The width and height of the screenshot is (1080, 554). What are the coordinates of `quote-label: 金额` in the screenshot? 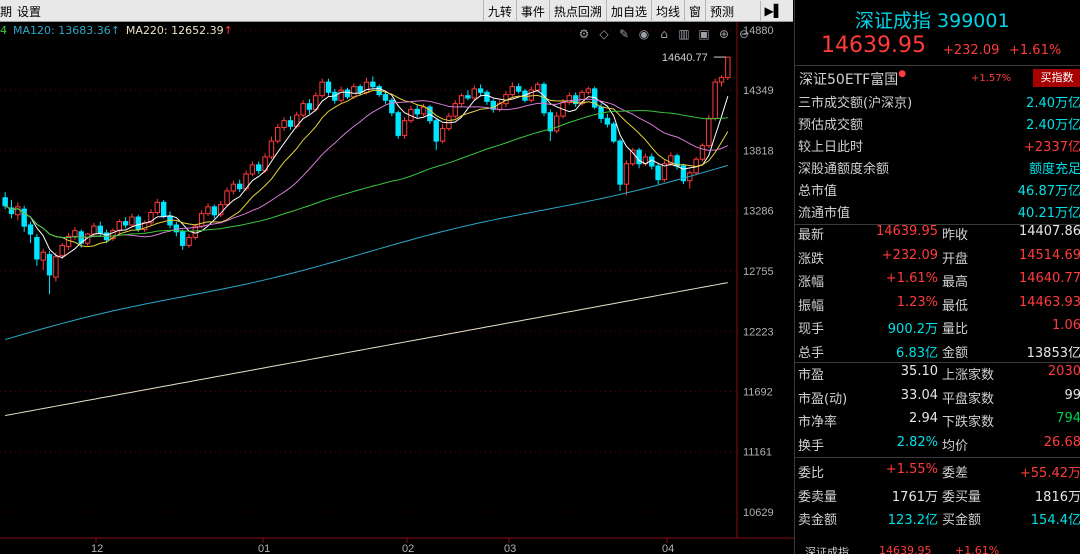 It's located at (955, 353).